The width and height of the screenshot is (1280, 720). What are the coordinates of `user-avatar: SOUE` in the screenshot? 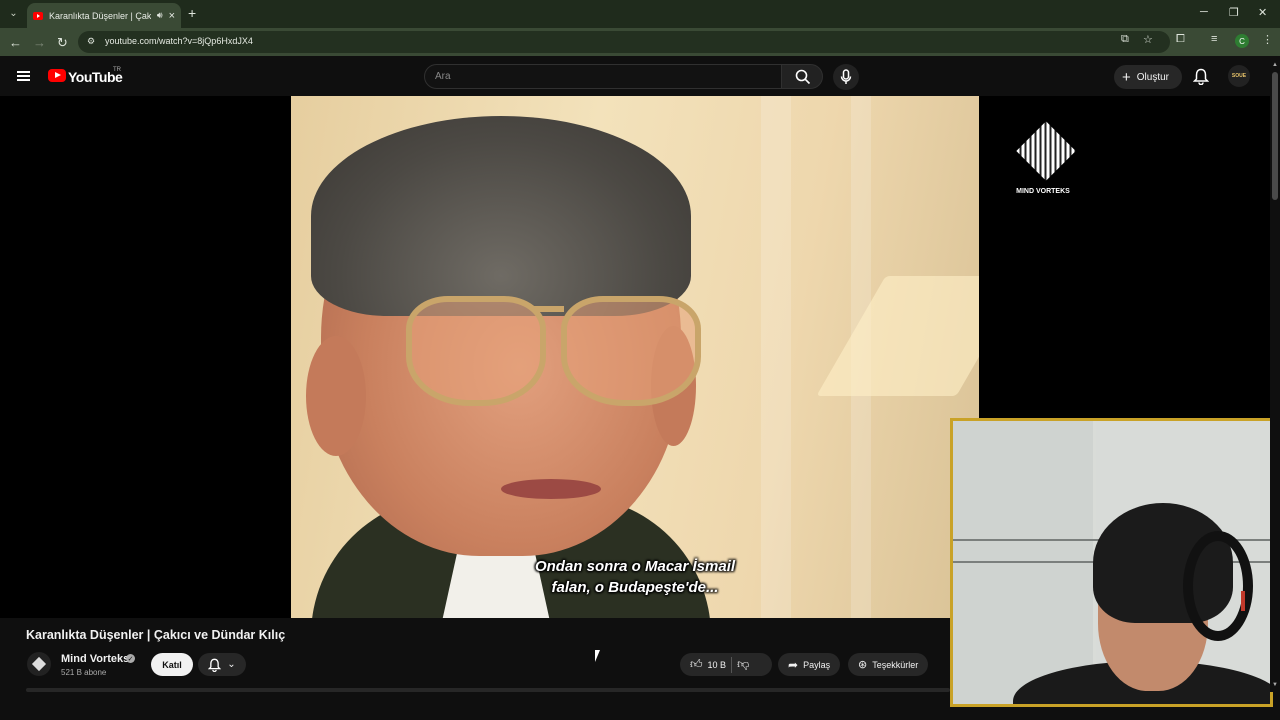 It's located at (1239, 76).